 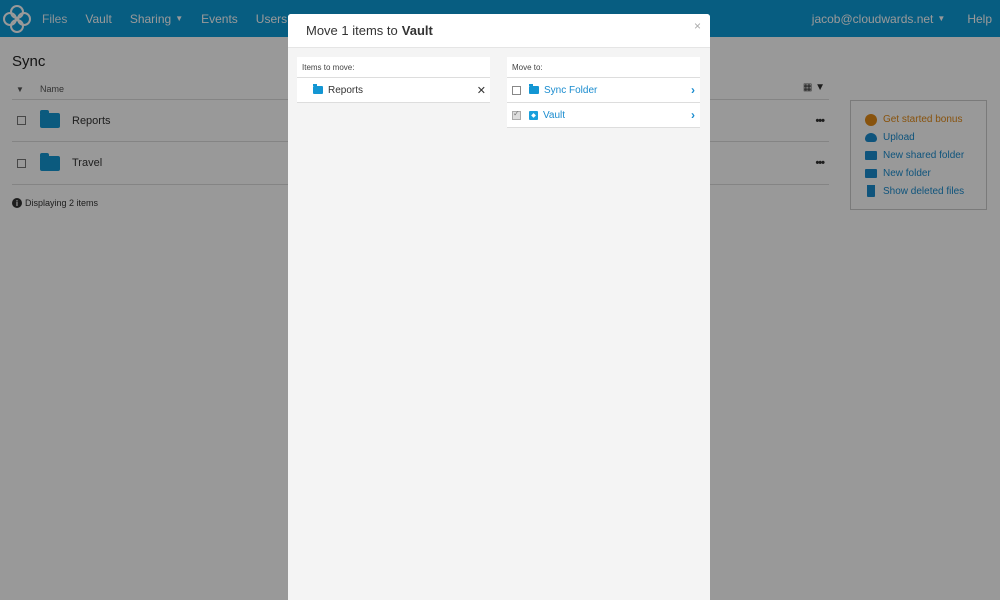 What do you see at coordinates (393, 67) in the screenshot?
I see `items-to-move-label: Items to move:` at bounding box center [393, 67].